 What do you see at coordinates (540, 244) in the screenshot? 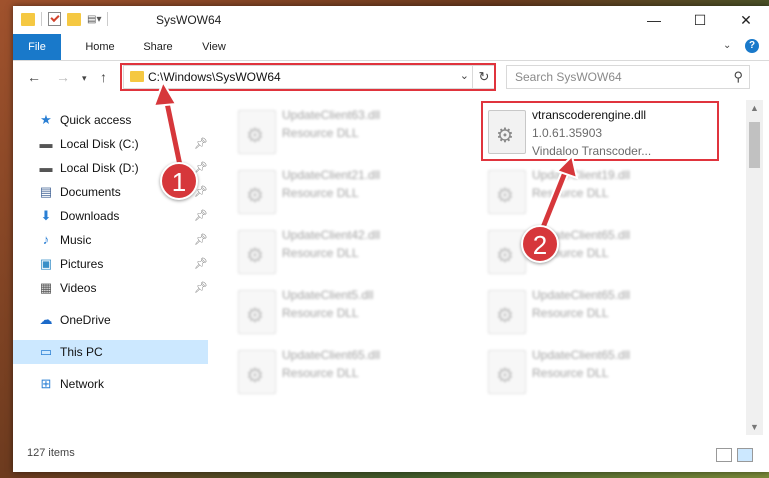
I see `callout-badge-2: 2` at bounding box center [540, 244].